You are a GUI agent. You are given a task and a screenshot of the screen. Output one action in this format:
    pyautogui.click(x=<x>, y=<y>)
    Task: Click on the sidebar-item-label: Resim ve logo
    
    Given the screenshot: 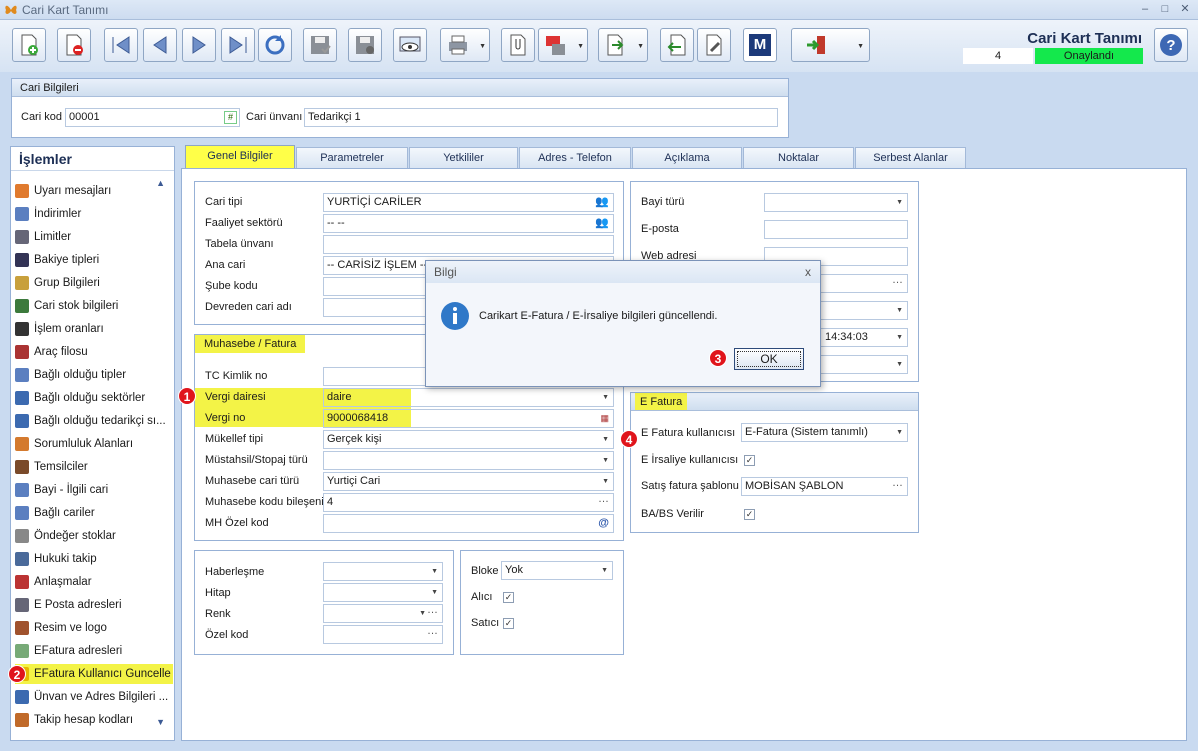 What is the action you would take?
    pyautogui.click(x=70, y=628)
    